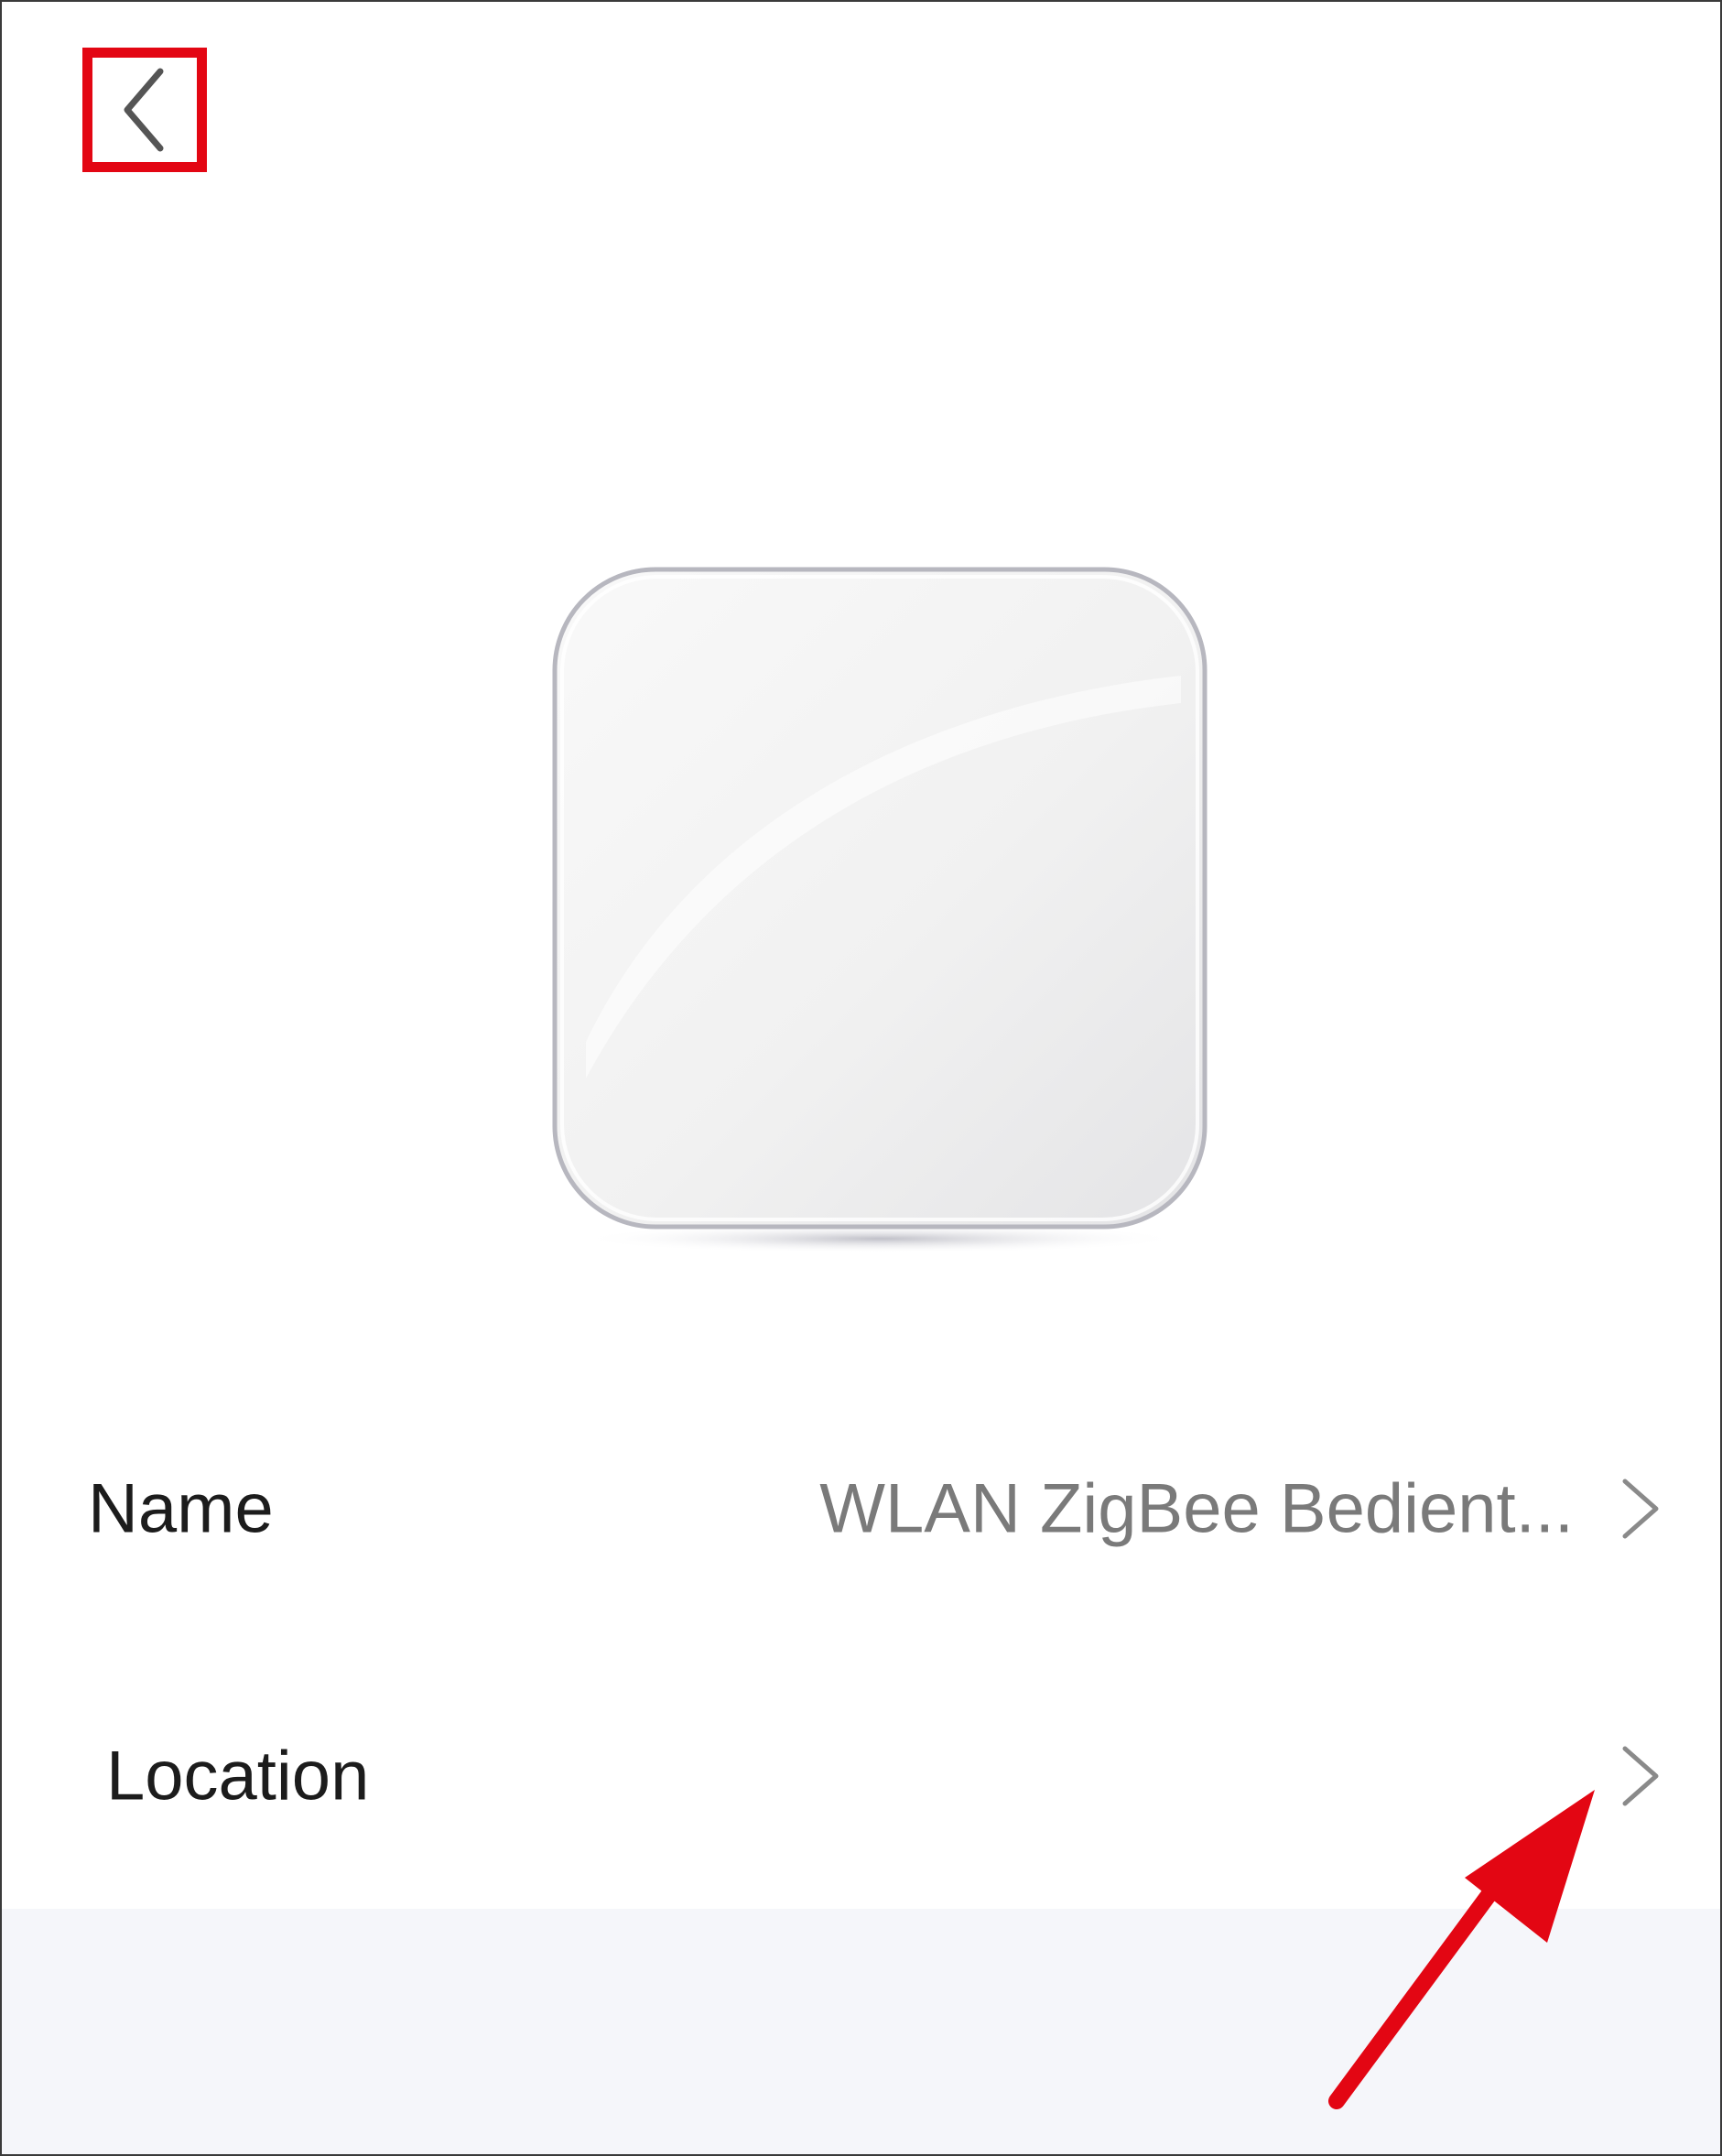  I want to click on back-button, so click(144, 110).